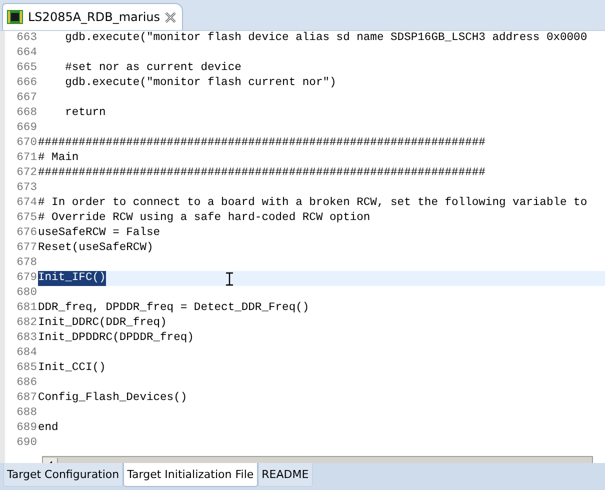 Image resolution: width=605 pixels, height=490 pixels. What do you see at coordinates (102, 323) in the screenshot?
I see `code-line: Init_DDRC(DDR_freq)` at bounding box center [102, 323].